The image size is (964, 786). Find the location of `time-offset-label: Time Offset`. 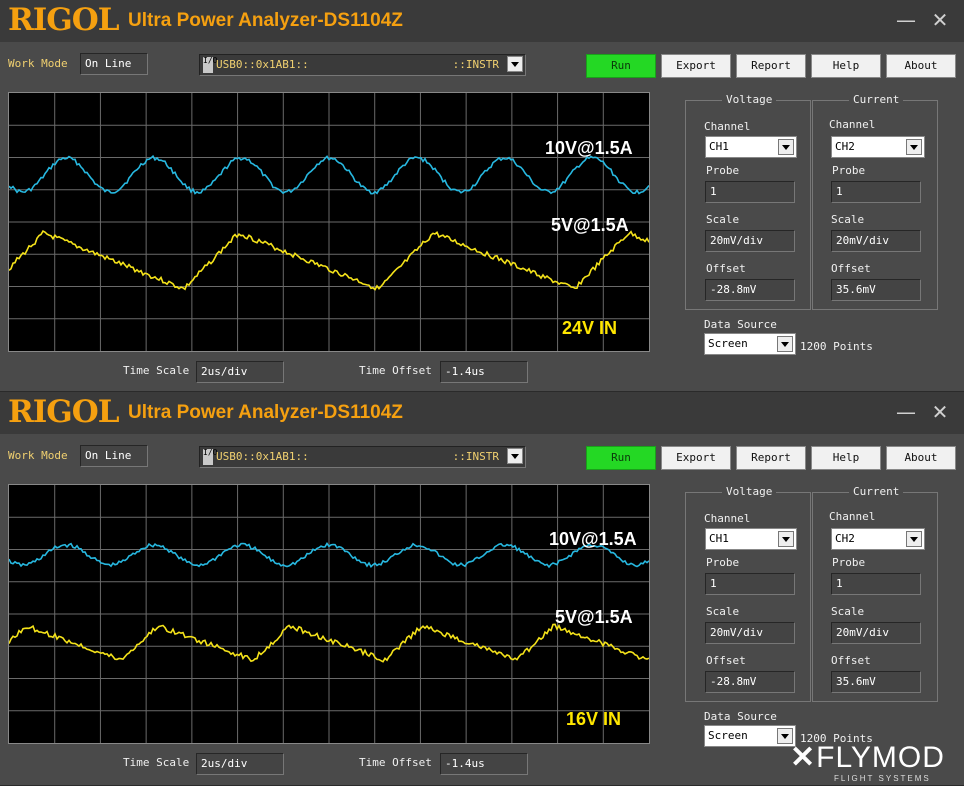

time-offset-label: Time Offset is located at coordinates (395, 370).